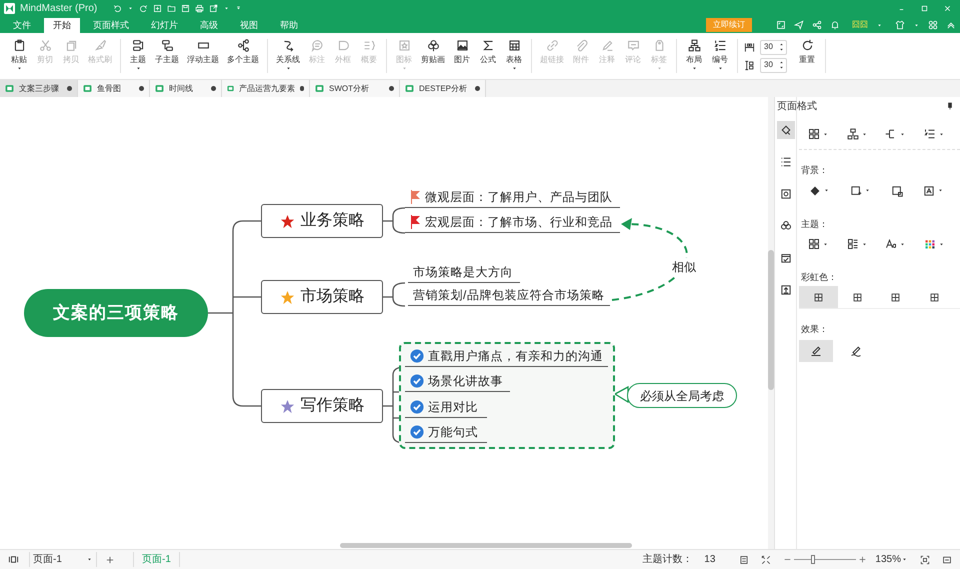 Image resolution: width=960 pixels, height=569 pixels. What do you see at coordinates (322, 297) in the screenshot?
I see `topic-node: 市场策略` at bounding box center [322, 297].